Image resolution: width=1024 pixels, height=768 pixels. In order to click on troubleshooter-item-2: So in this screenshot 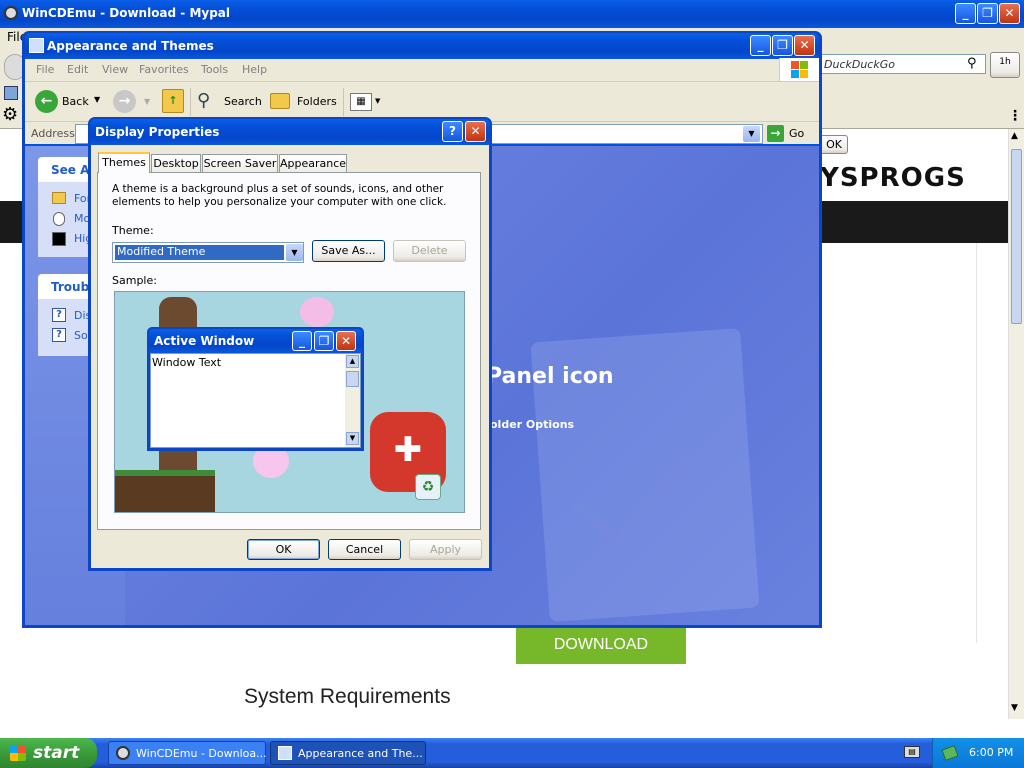, I will do `click(81, 335)`.